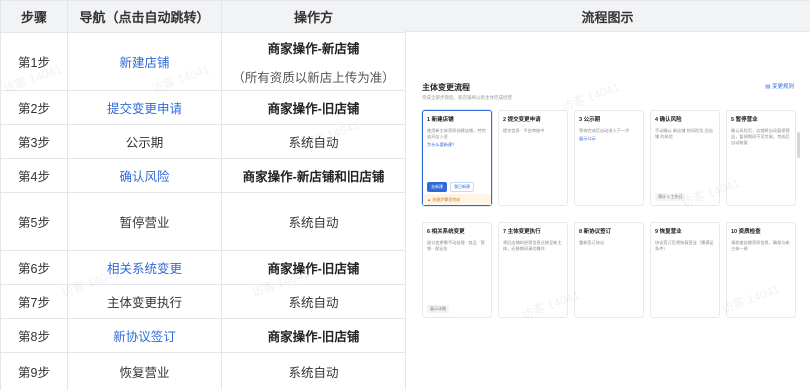 The image size is (810, 390). I want to click on flow-card-actions: 去新建 我已新建, so click(450, 187).